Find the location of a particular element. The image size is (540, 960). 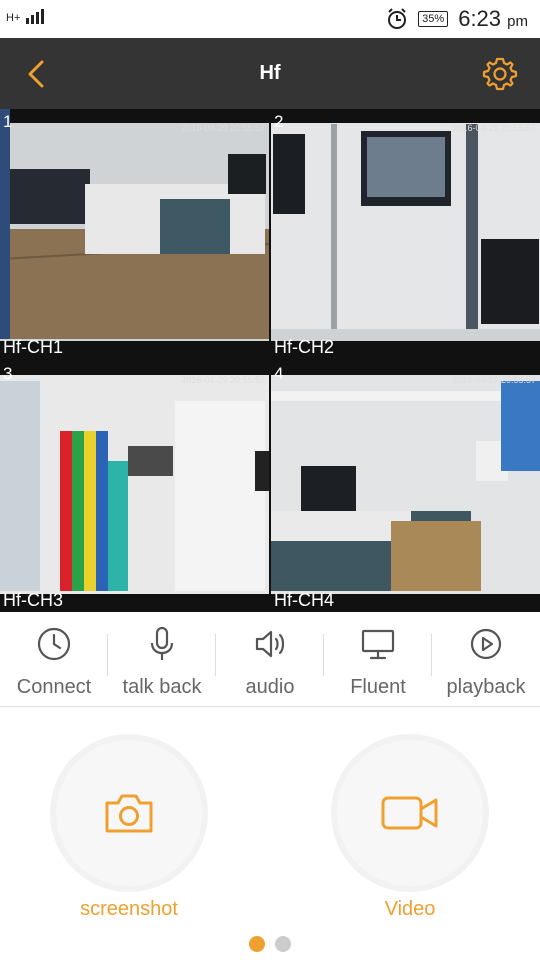

camera-name: Hf-CH3 is located at coordinates (33, 600).